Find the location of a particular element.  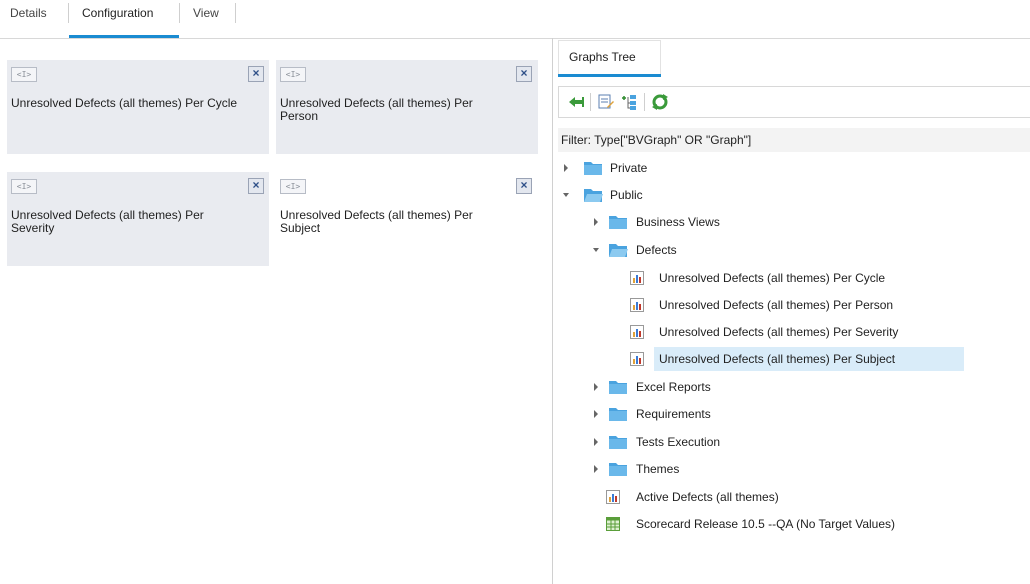

filter-text: Filter: Type["BVGraph" OR "Graph"] is located at coordinates (656, 140).